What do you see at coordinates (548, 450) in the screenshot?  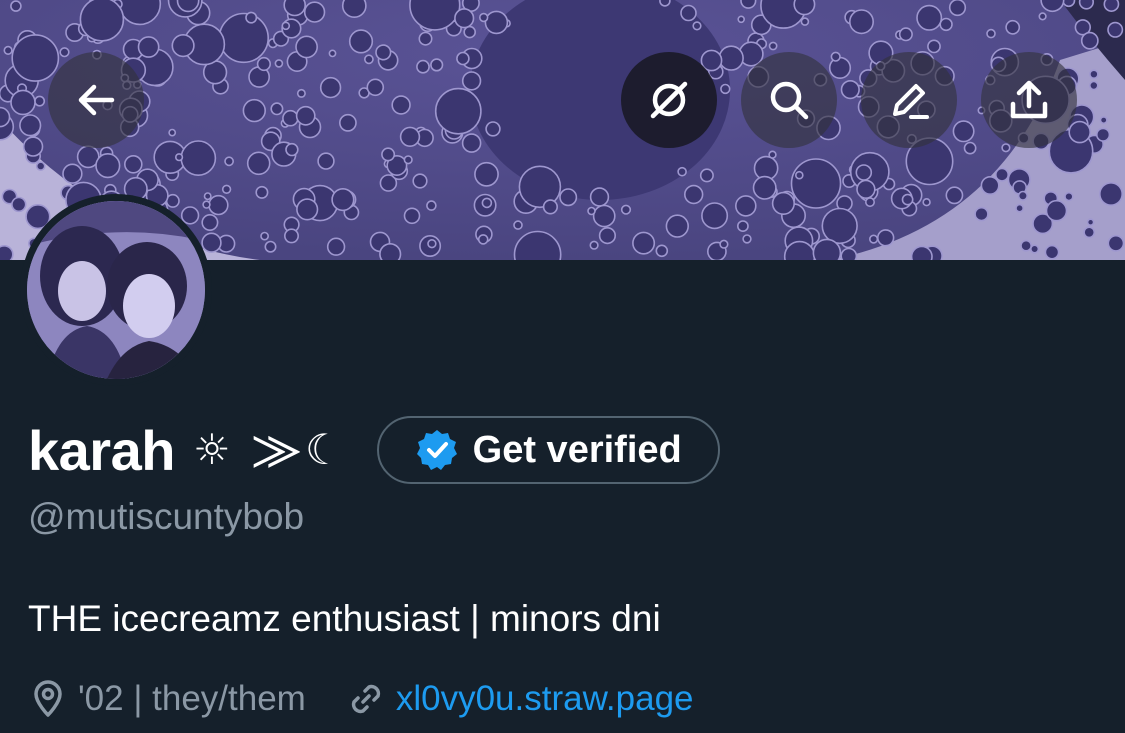 I see `get-verified-button: Get verified` at bounding box center [548, 450].